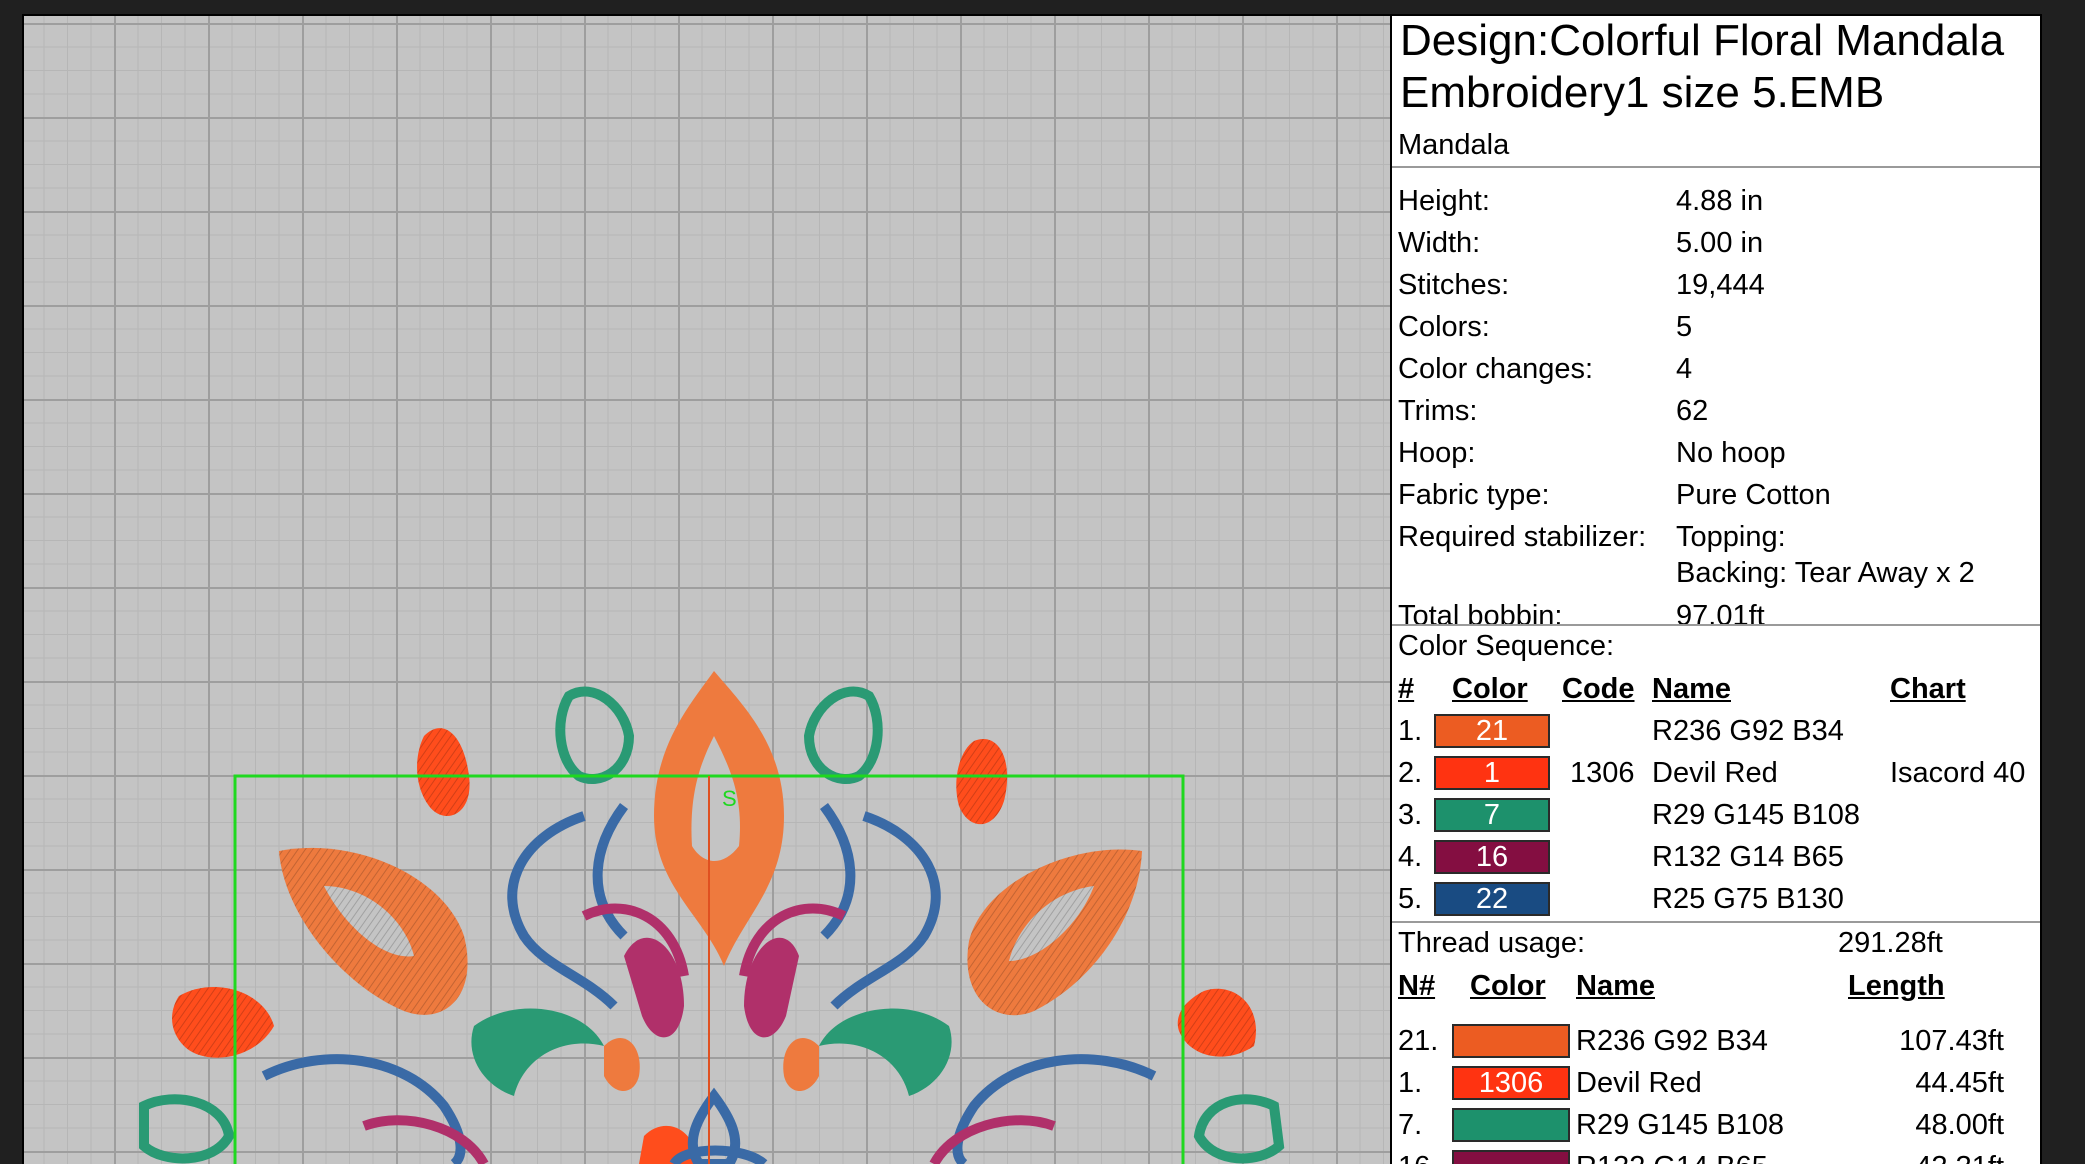 This screenshot has width=2085, height=1164. What do you see at coordinates (1410, 1125) in the screenshot?
I see `row-number: 7.` at bounding box center [1410, 1125].